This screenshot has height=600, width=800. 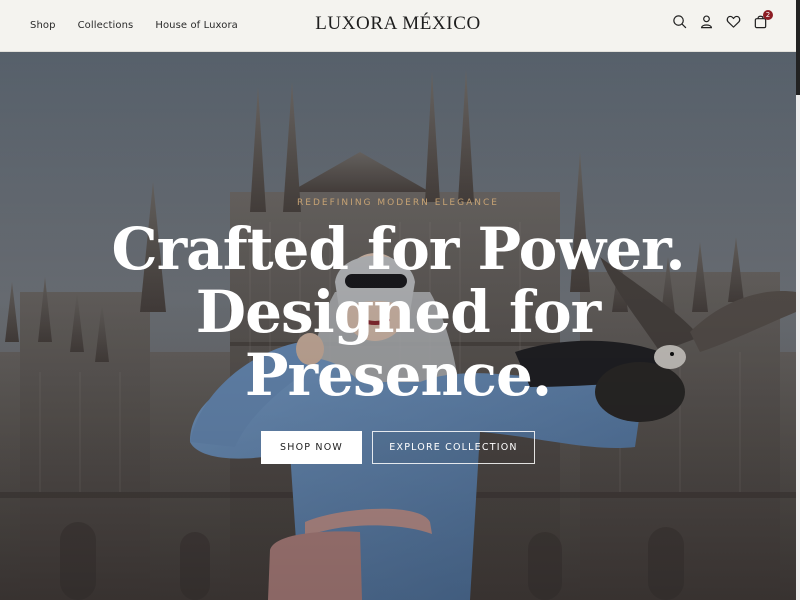 I want to click on scrollbar-thumb, so click(x=798, y=47).